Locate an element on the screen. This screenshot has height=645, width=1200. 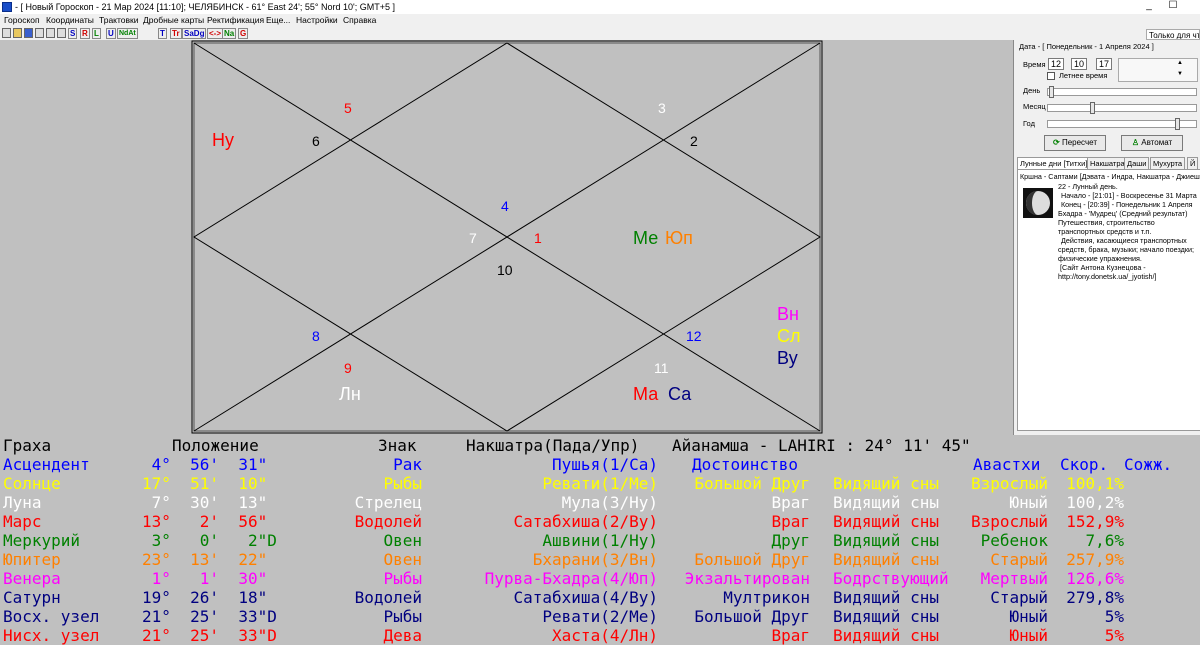
month-slider is located at coordinates (1122, 108).